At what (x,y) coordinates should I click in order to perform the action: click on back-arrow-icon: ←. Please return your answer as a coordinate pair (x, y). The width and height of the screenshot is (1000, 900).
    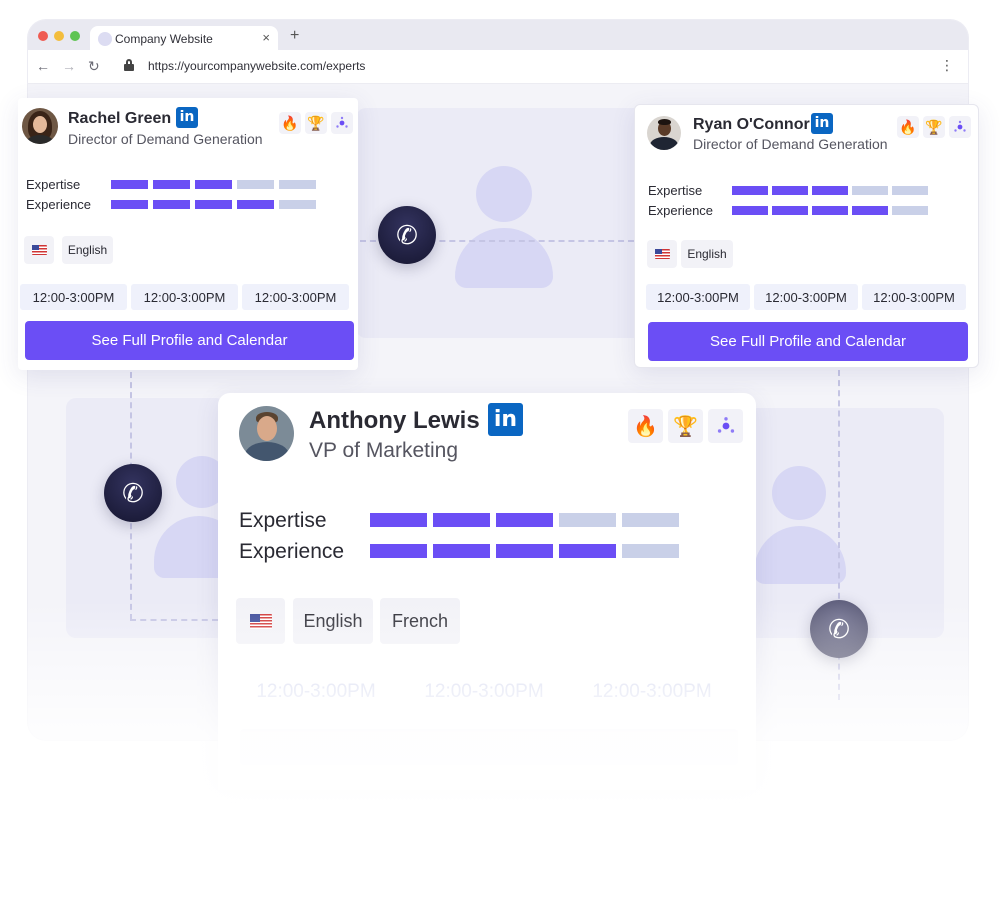
    Looking at the image, I should click on (43, 66).